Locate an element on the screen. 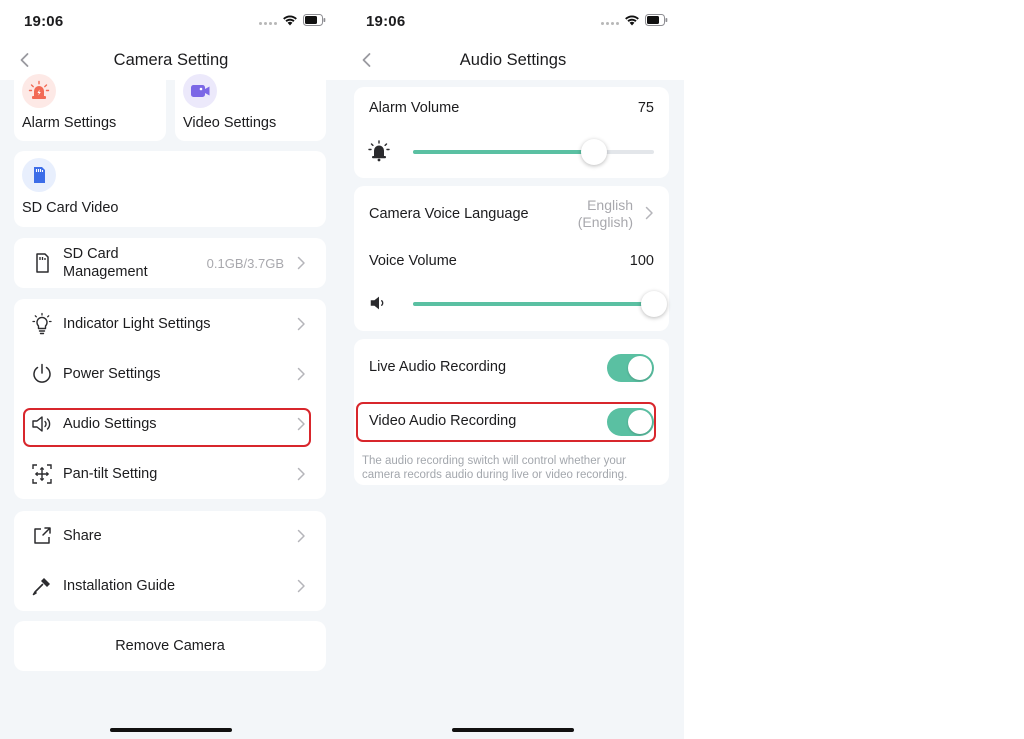 Image resolution: width=1024 pixels, height=739 pixels. alarm-volume-label: Alarm Volume is located at coordinates (414, 108).